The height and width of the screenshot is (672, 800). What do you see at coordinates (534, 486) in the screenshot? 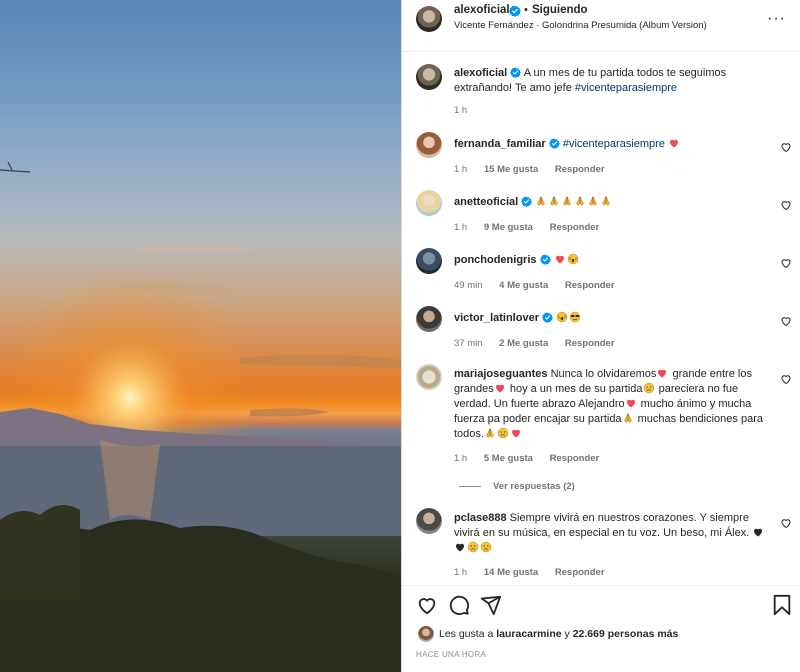
I see `view-replies-label: Ver respuestas (2)` at bounding box center [534, 486].